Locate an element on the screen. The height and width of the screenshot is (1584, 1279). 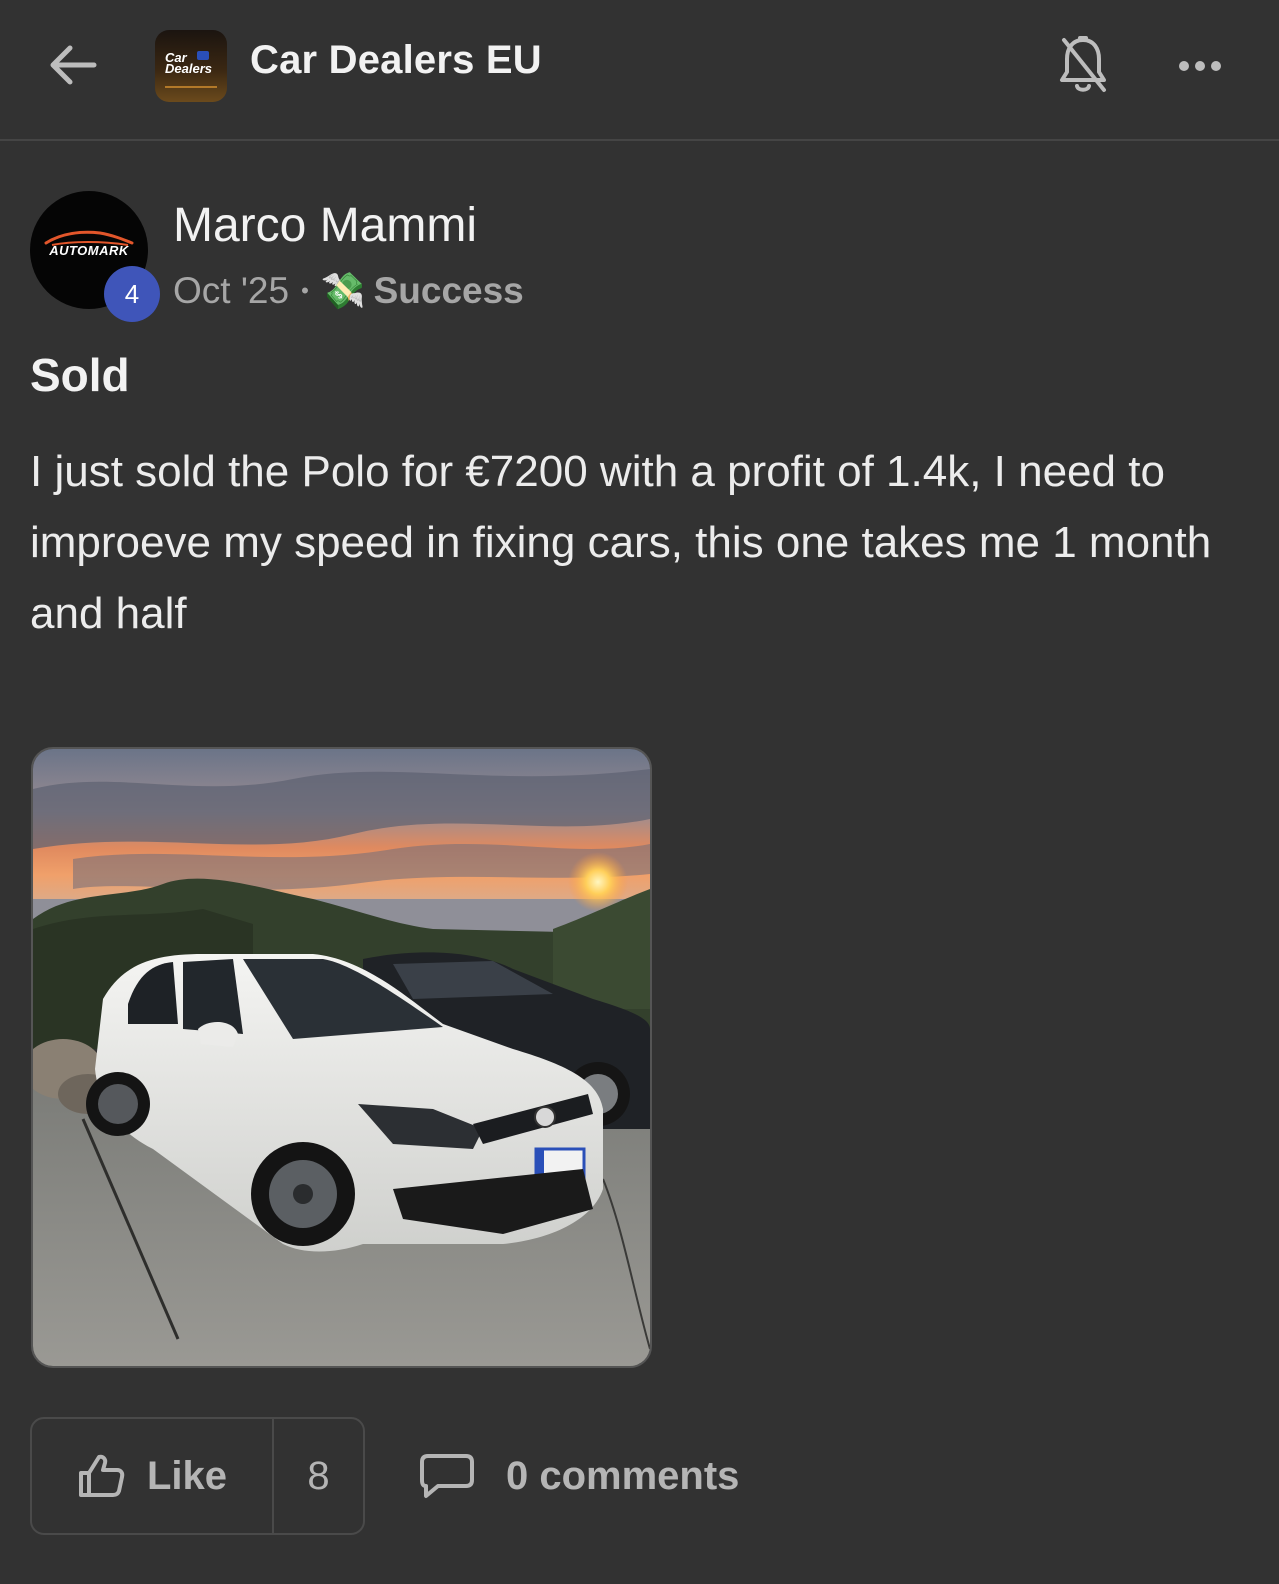
logo-underline is located at coordinates (191, 87).